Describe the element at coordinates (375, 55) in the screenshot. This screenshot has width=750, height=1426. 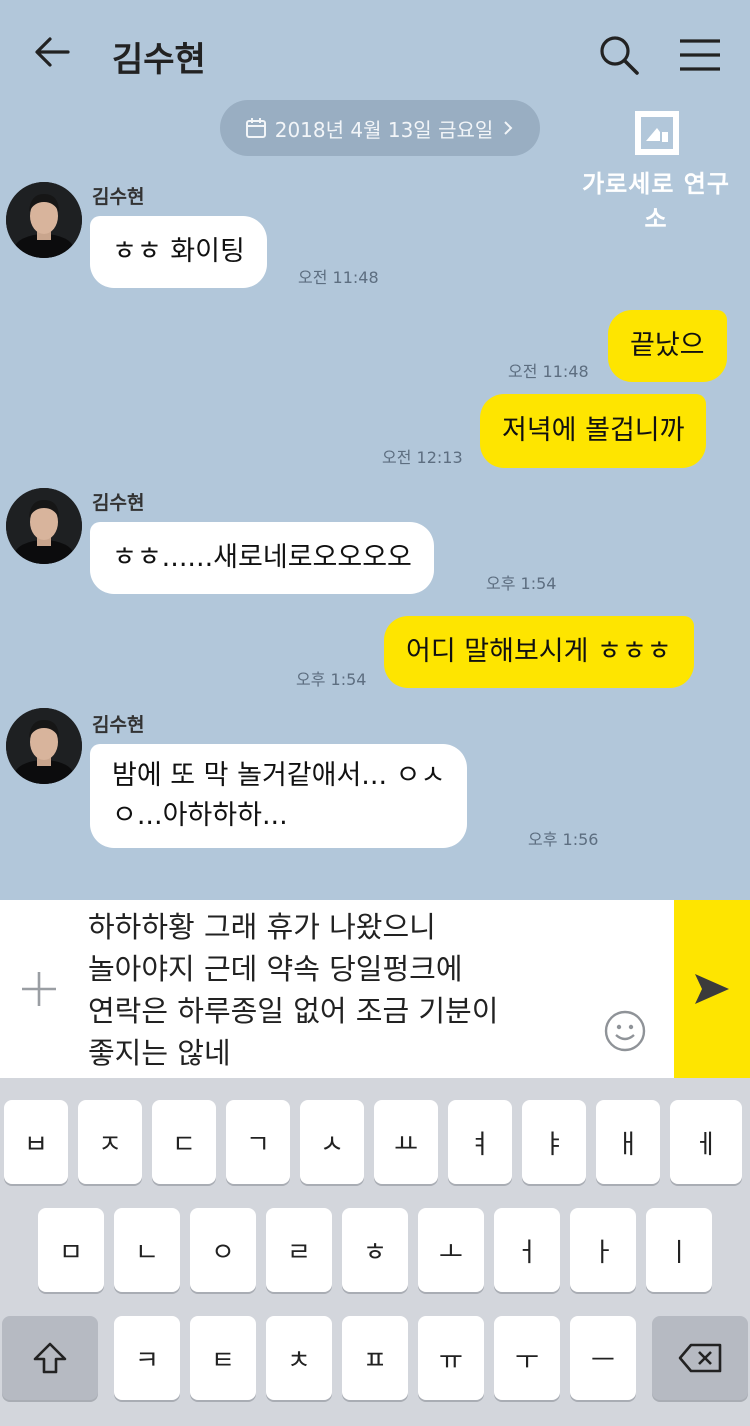
I see `chat-header: 김수현` at that location.